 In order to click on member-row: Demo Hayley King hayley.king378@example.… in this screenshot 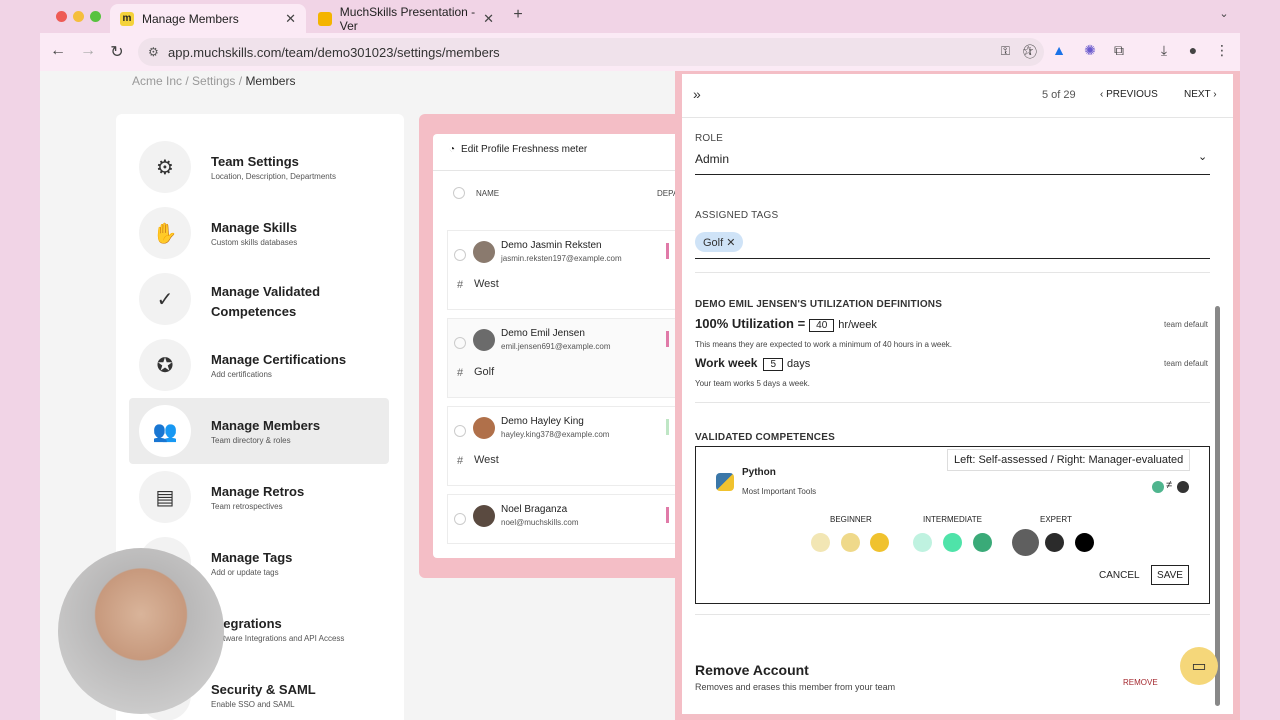, I will do `click(573, 446)`.